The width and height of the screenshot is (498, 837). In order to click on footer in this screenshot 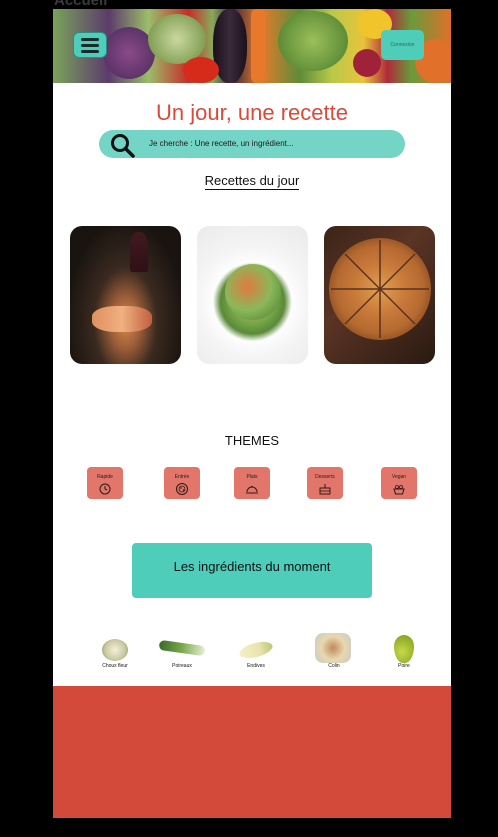, I will do `click(252, 752)`.